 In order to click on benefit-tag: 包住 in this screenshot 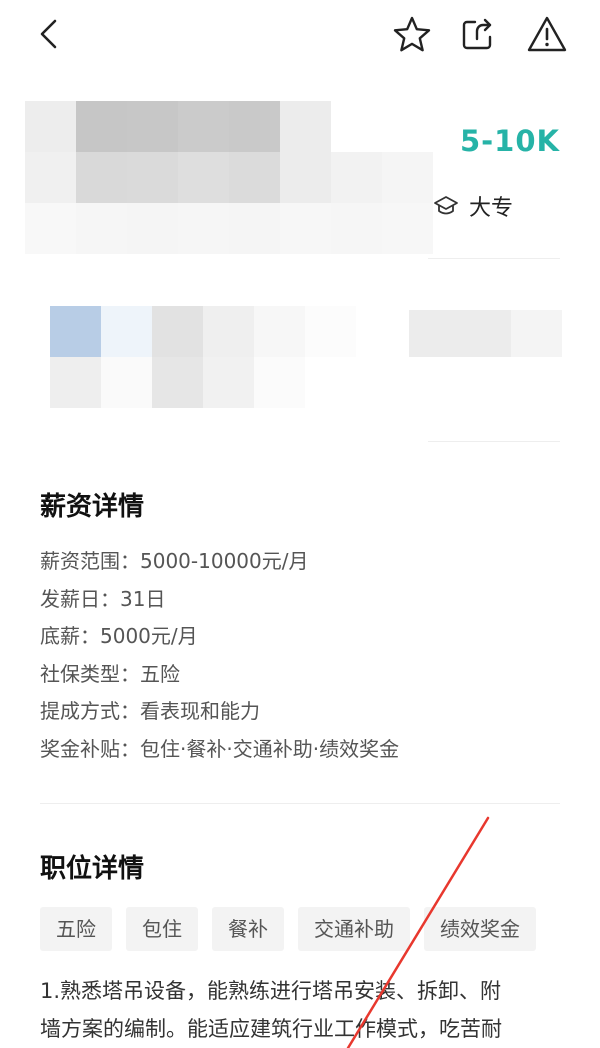, I will do `click(162, 929)`.